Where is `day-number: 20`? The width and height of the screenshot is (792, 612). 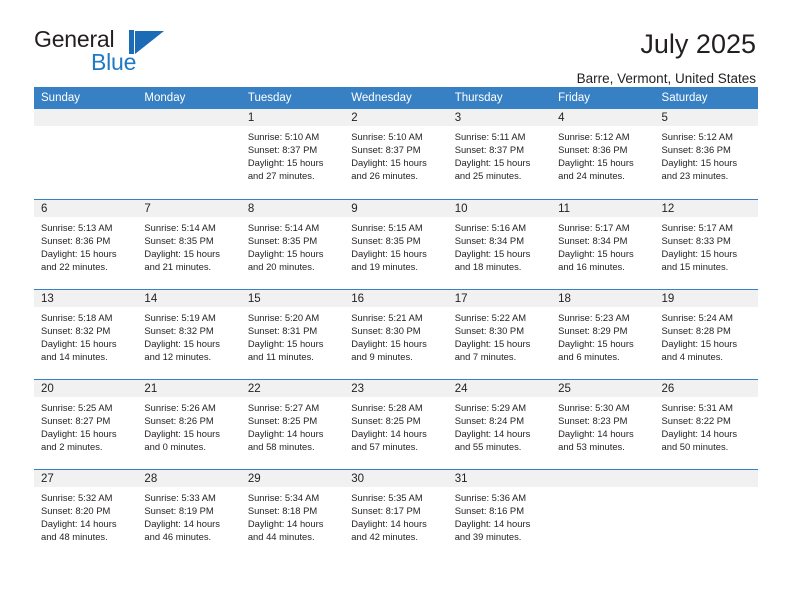
day-number: 20 is located at coordinates (86, 388).